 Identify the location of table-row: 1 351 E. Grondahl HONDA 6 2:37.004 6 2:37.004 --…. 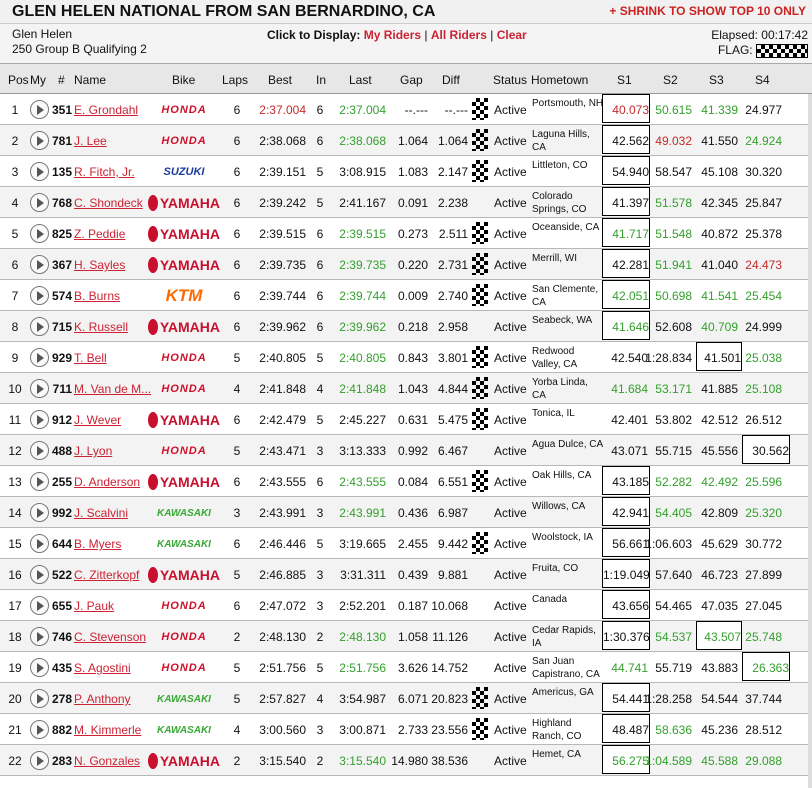
(406, 109).